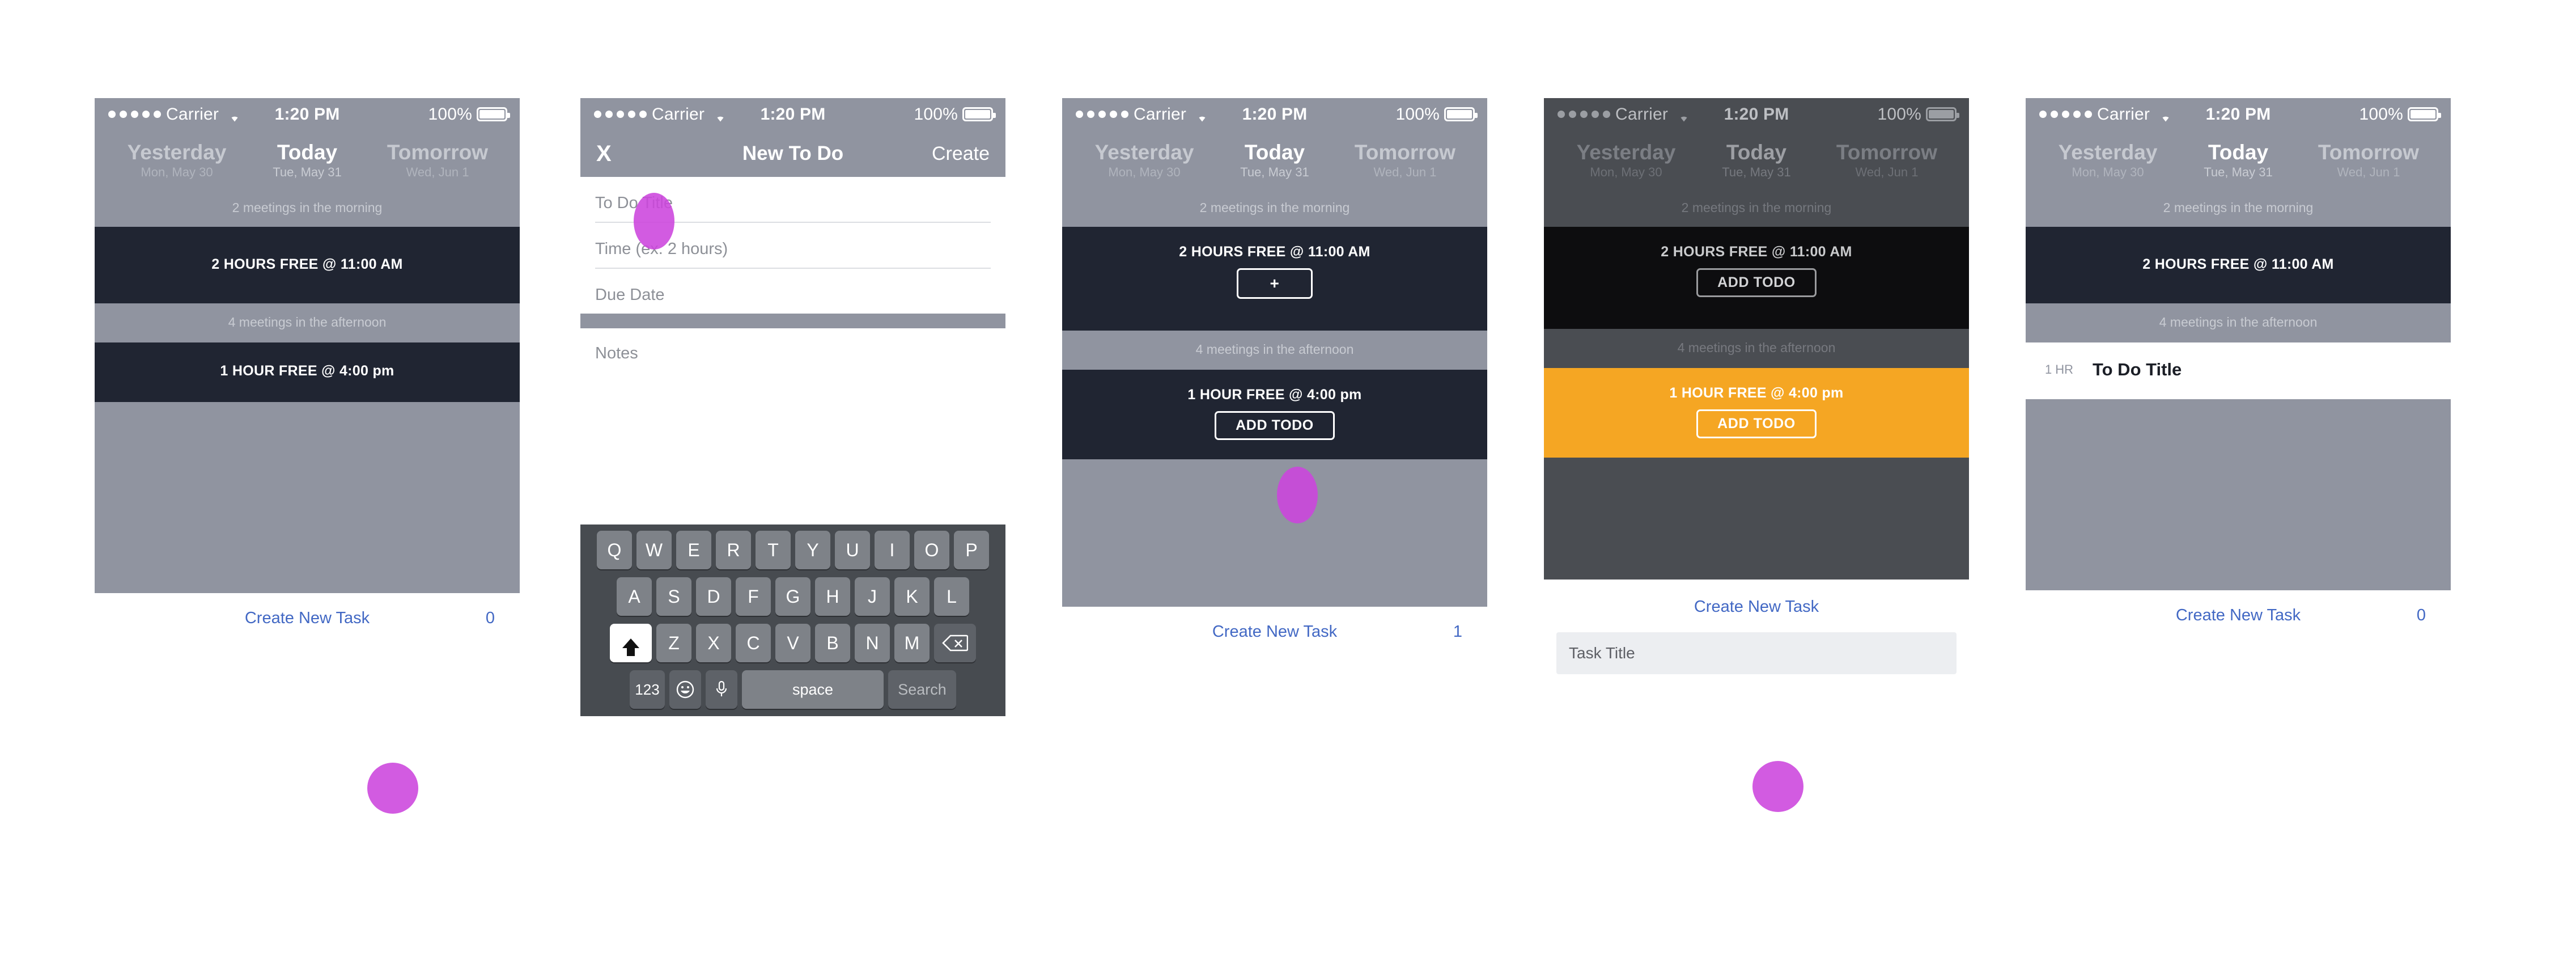 This screenshot has height=977, width=2576. I want to click on key-a: A, so click(634, 596).